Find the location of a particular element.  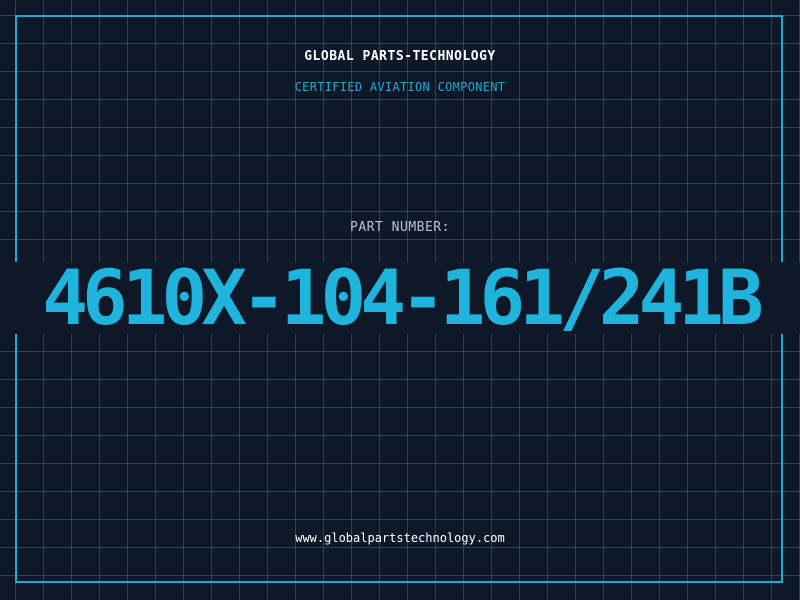

part-number-label: PART NUMBER: is located at coordinates (400, 227).